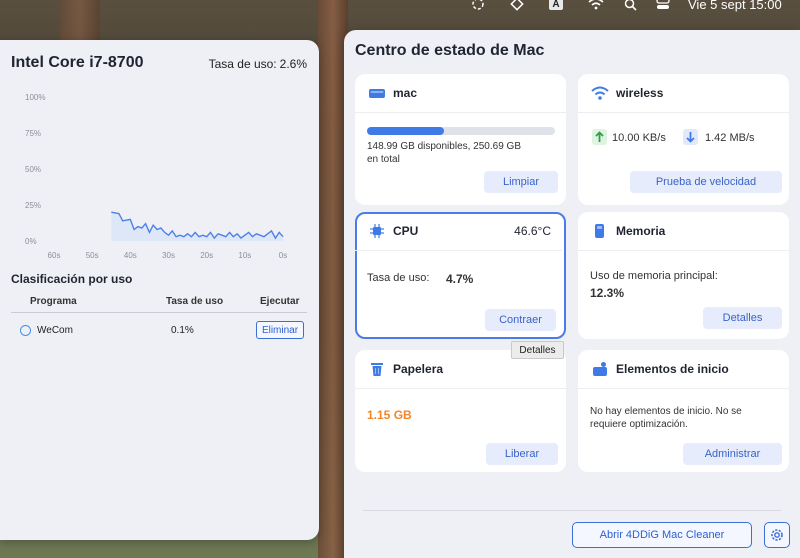  Describe the element at coordinates (244, 255) in the screenshot. I see `x-tick-label: 10s` at that location.